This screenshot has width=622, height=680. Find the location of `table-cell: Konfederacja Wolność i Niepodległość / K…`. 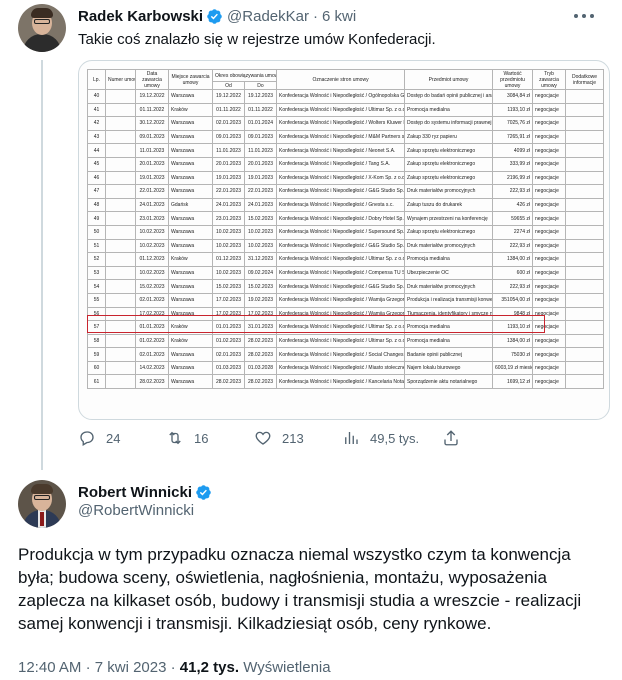

table-cell: Konfederacja Wolność i Niepodległość / K… is located at coordinates (341, 382).